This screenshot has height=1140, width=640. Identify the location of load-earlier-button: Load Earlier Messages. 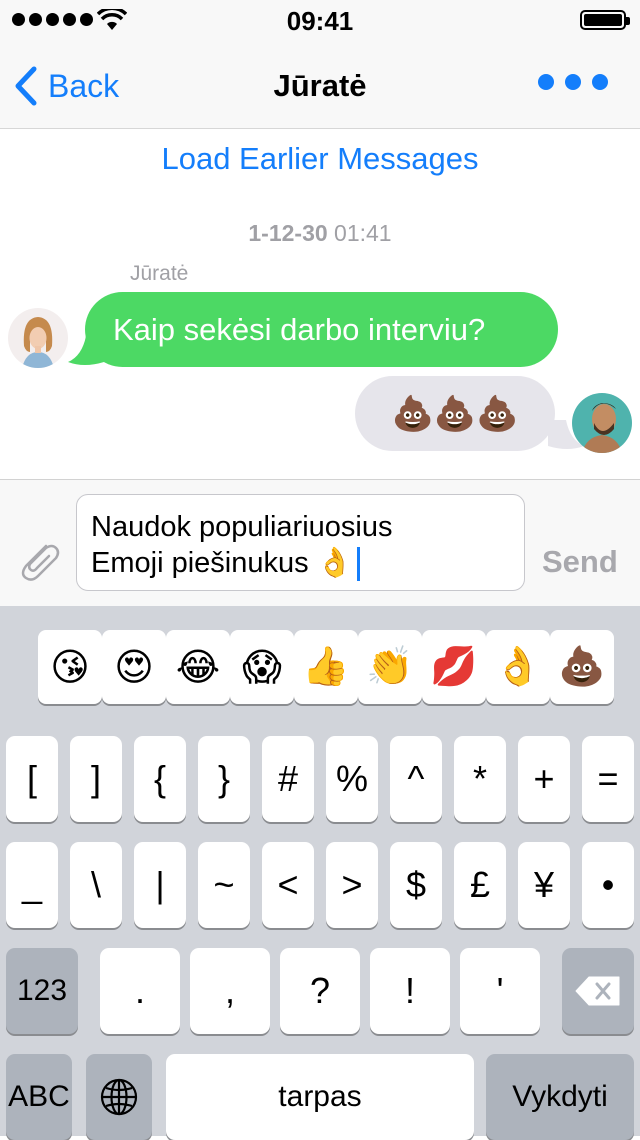
(320, 159).